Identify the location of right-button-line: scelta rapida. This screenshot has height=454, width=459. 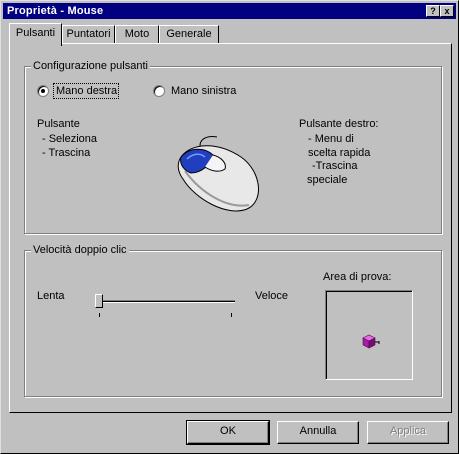
(339, 153).